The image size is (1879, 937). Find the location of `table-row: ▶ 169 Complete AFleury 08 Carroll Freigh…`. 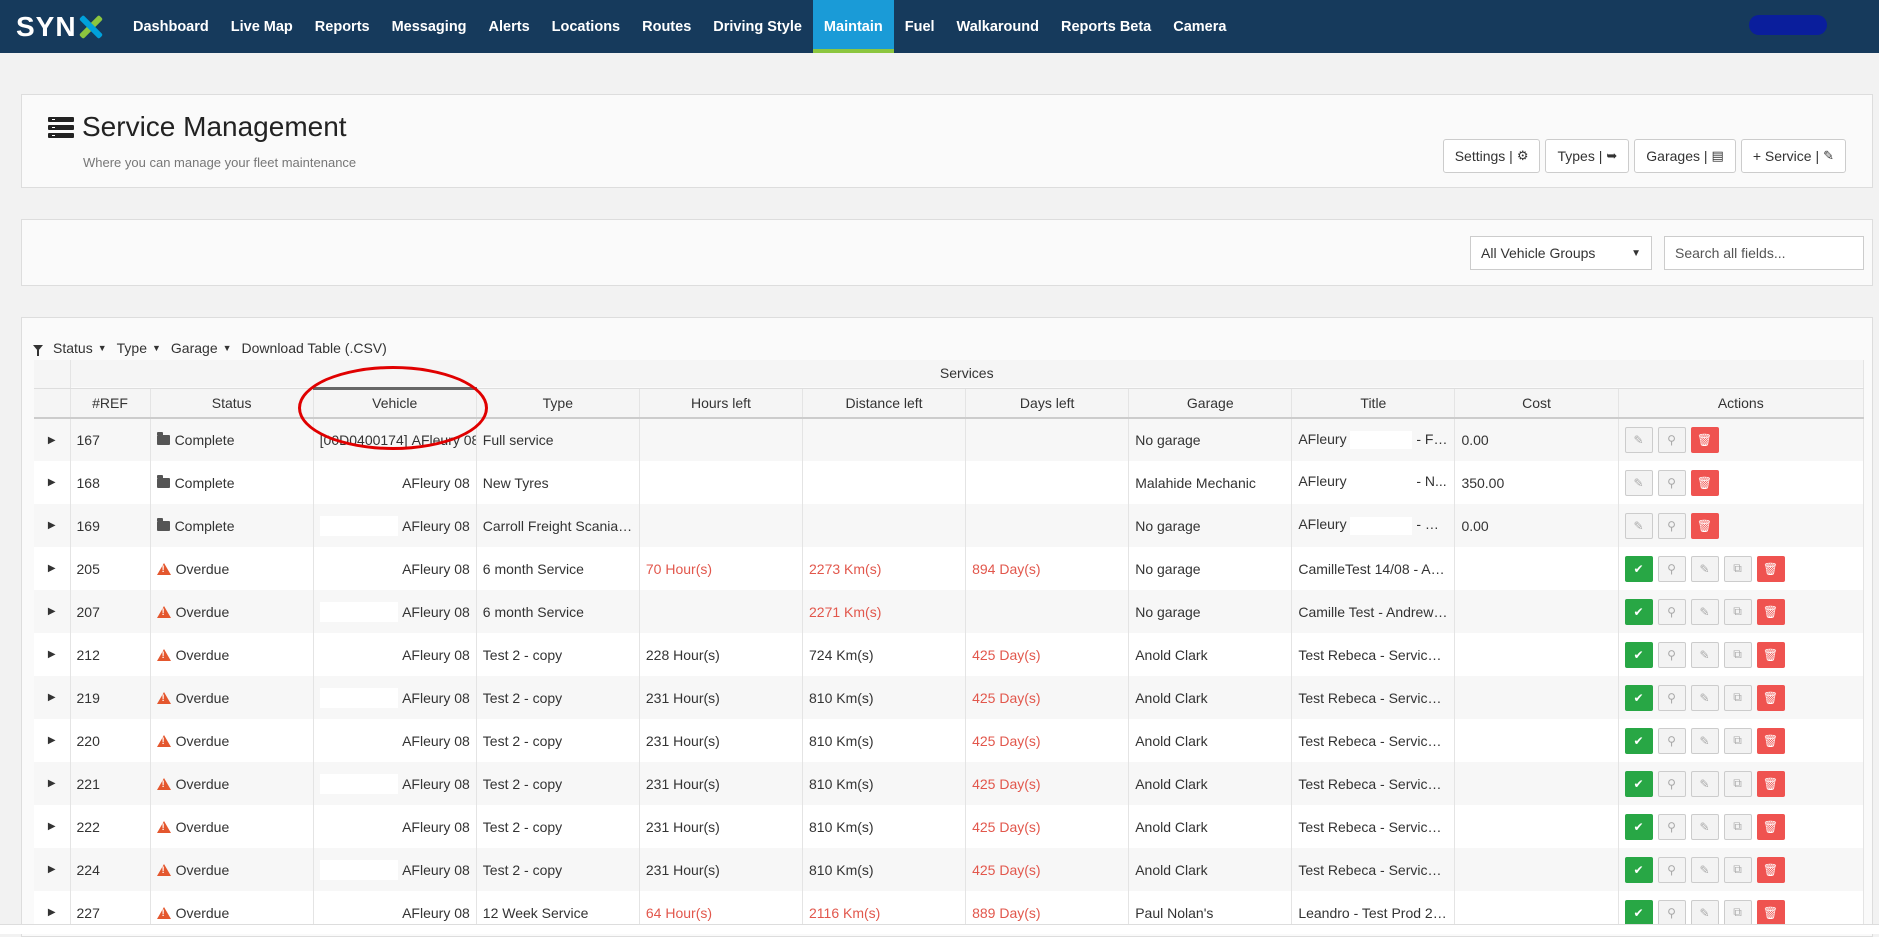

table-row: ▶ 169 Complete AFleury 08 Carroll Freigh… is located at coordinates (949, 525).